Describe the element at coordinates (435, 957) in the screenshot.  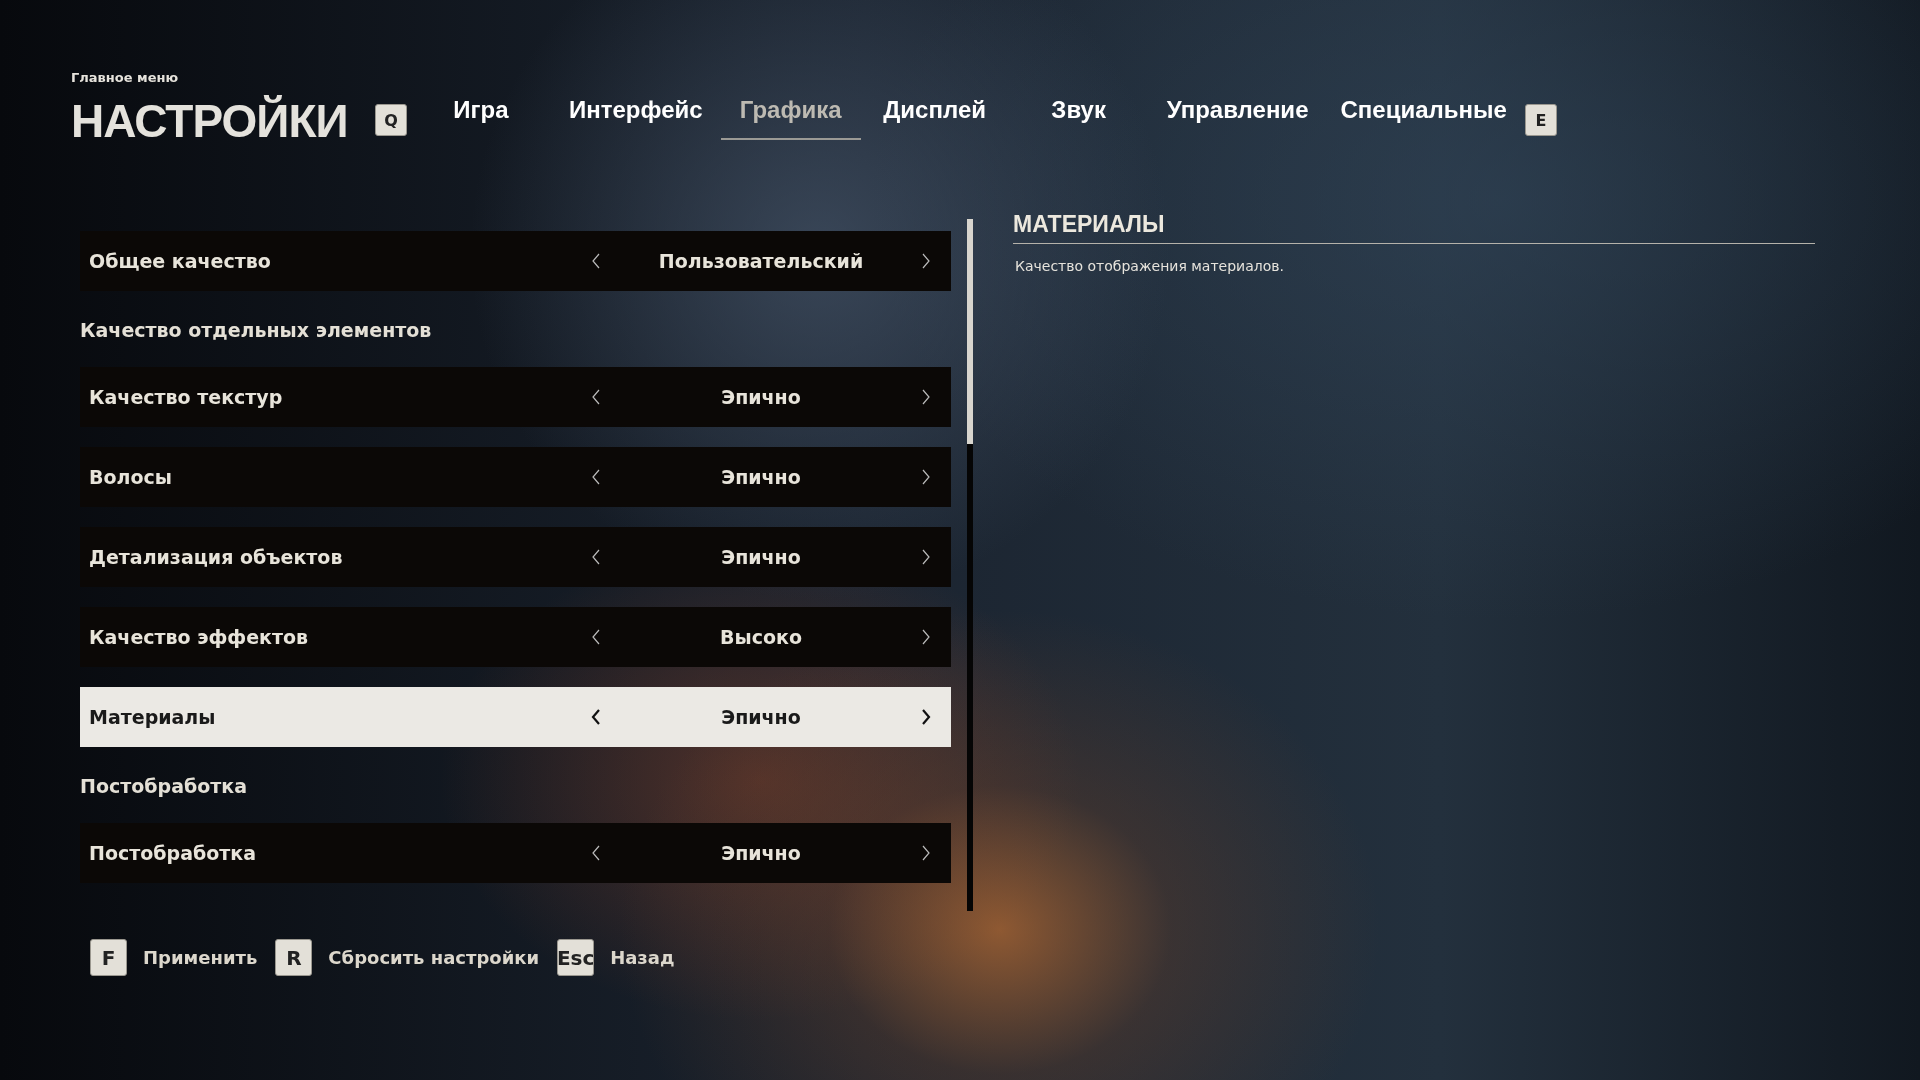
I see `footer-action: Сбросить настройки` at that location.